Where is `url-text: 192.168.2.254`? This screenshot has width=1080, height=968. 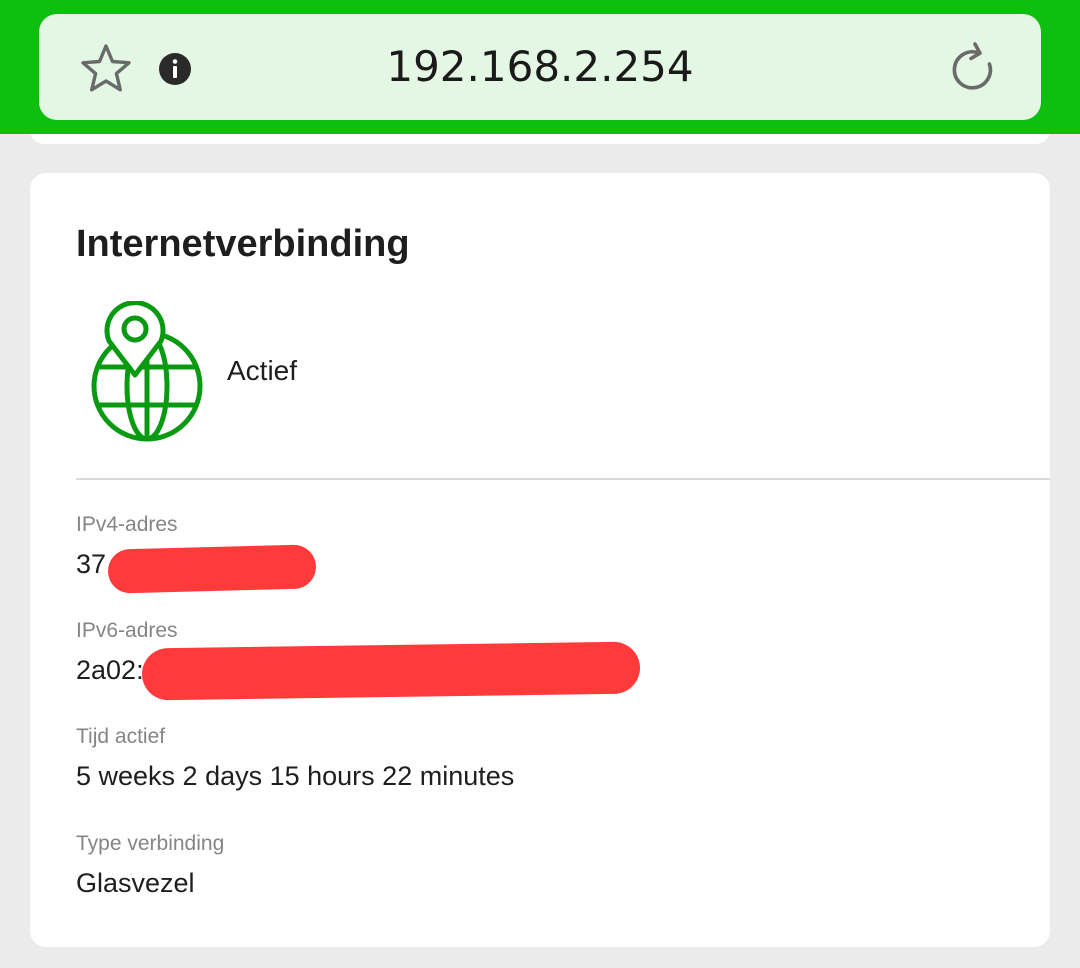 url-text: 192.168.2.254 is located at coordinates (540, 67).